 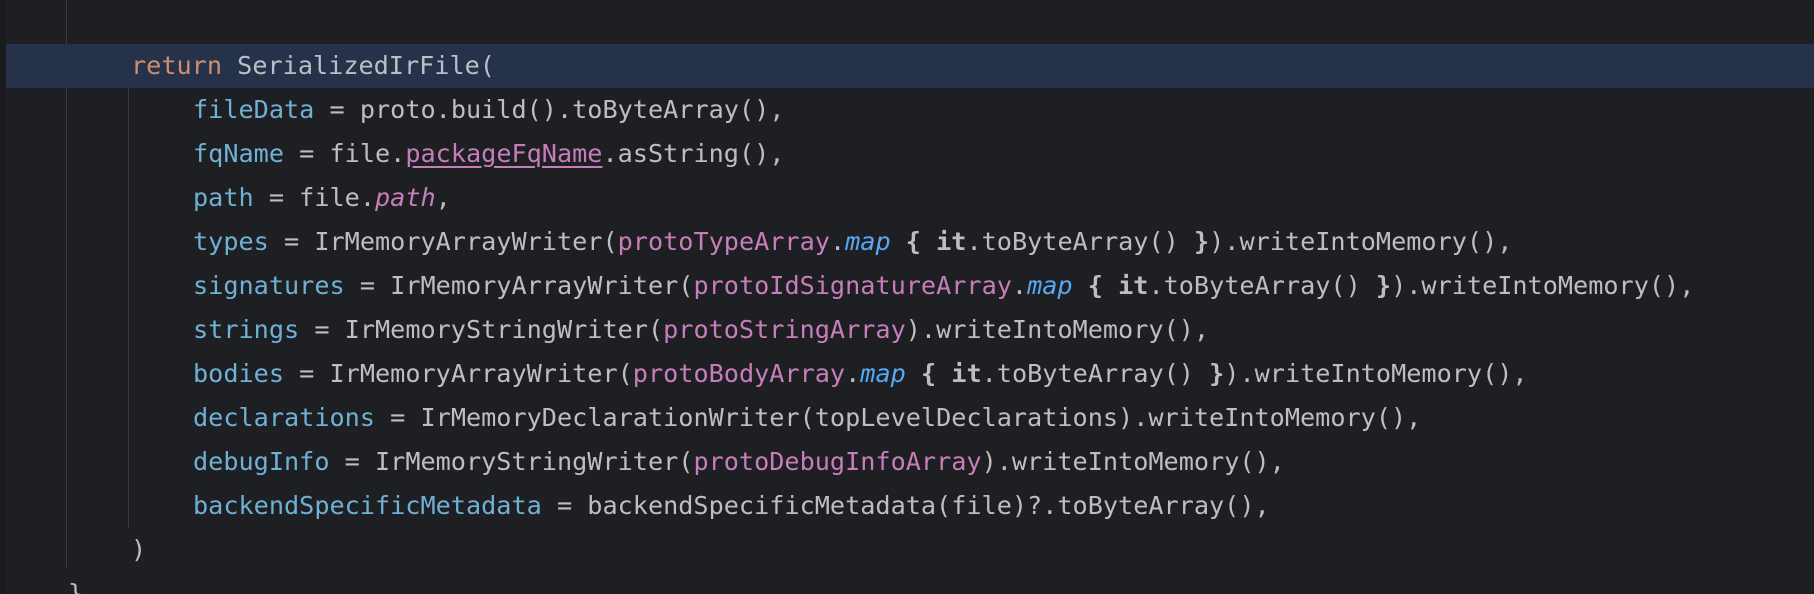 What do you see at coordinates (238, 153) in the screenshot?
I see `named-argument: fqName` at bounding box center [238, 153].